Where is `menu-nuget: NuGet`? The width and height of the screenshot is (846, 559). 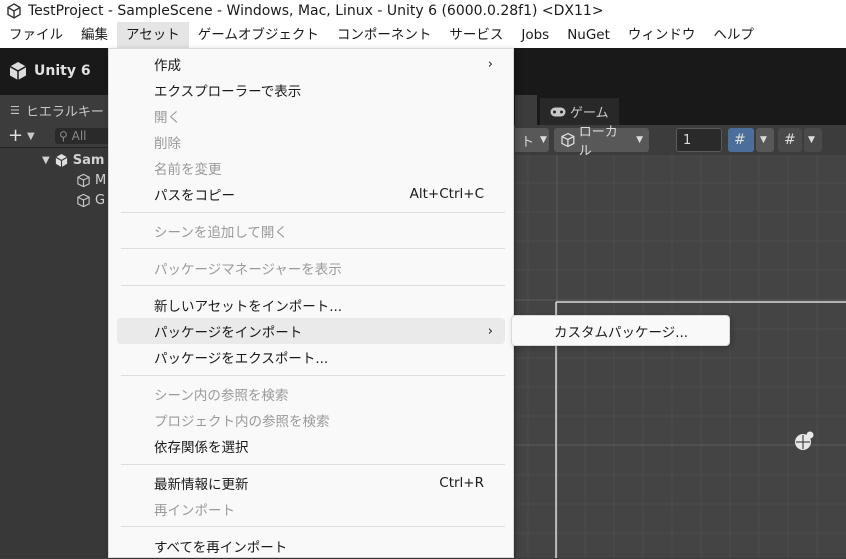 menu-nuget: NuGet is located at coordinates (588, 35).